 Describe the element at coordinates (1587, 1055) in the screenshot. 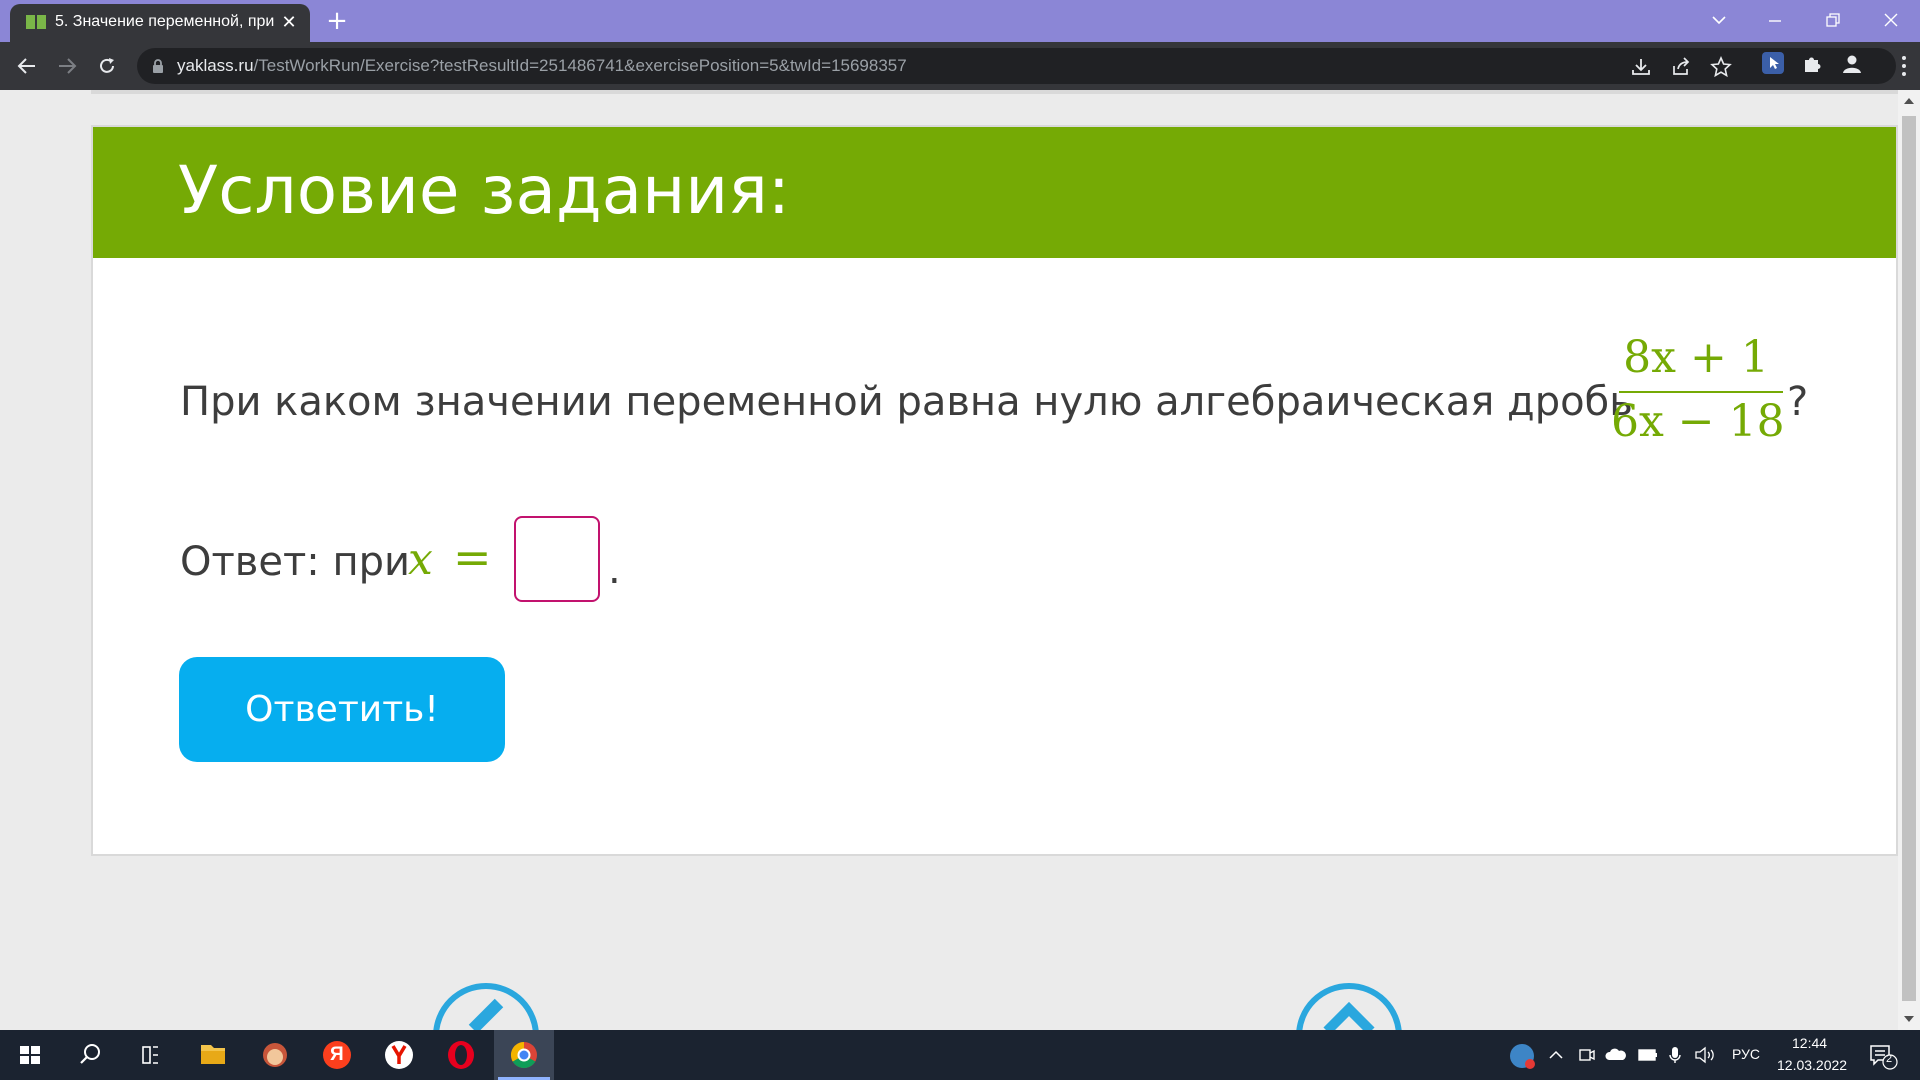

I see `meet-now-icon` at that location.